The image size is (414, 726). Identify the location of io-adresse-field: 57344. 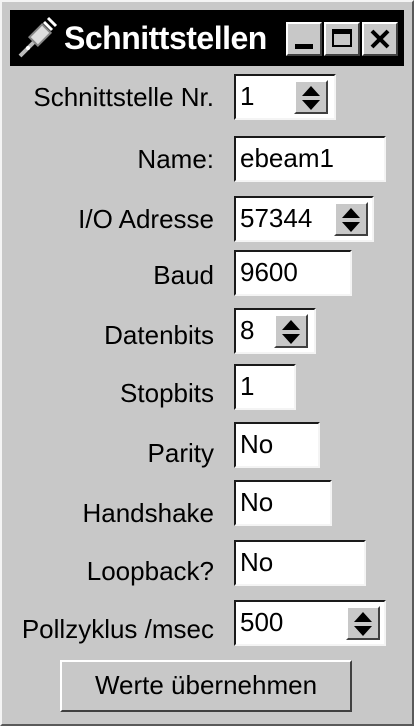
(304, 219).